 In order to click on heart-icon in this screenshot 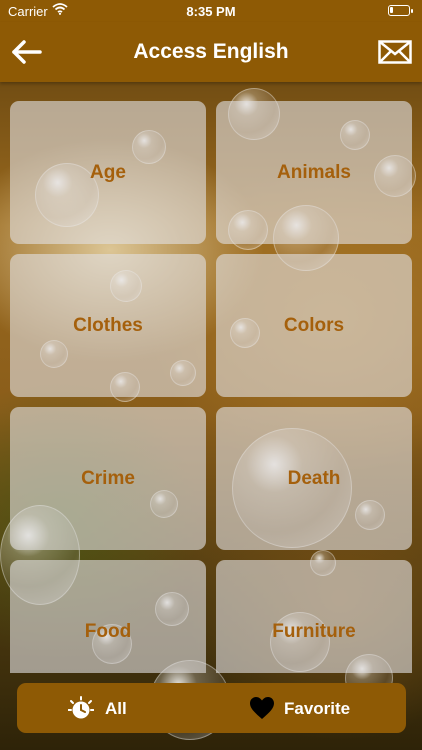, I will do `click(262, 710)`.